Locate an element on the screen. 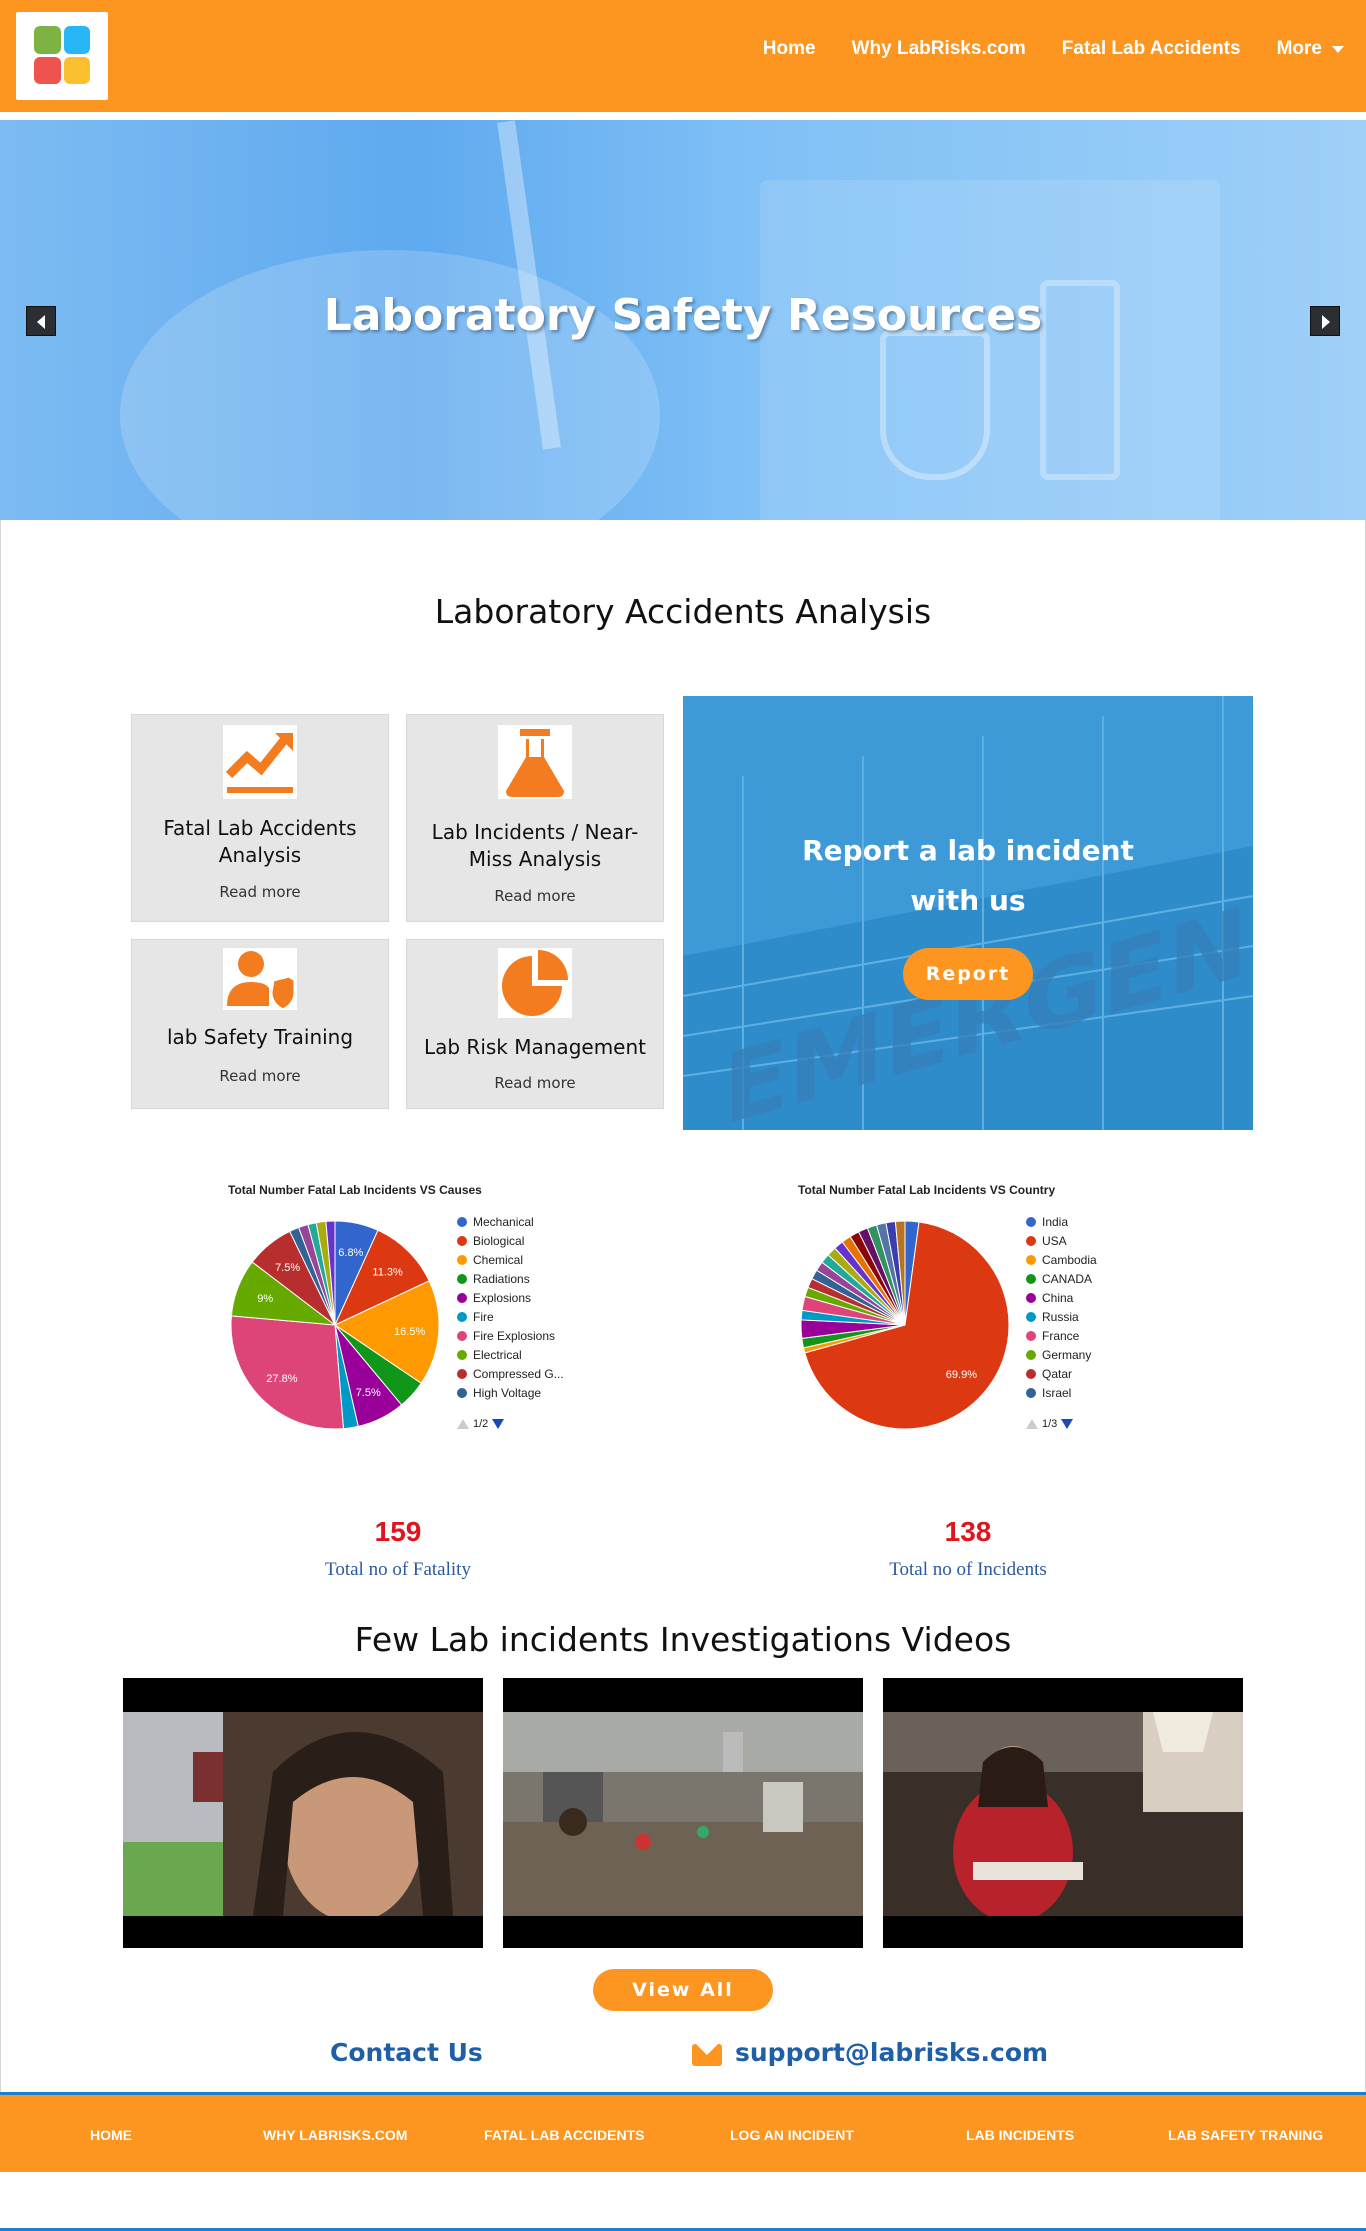 Image resolution: width=1366 pixels, height=2231 pixels. hero-glassware-shape is located at coordinates (990, 350).